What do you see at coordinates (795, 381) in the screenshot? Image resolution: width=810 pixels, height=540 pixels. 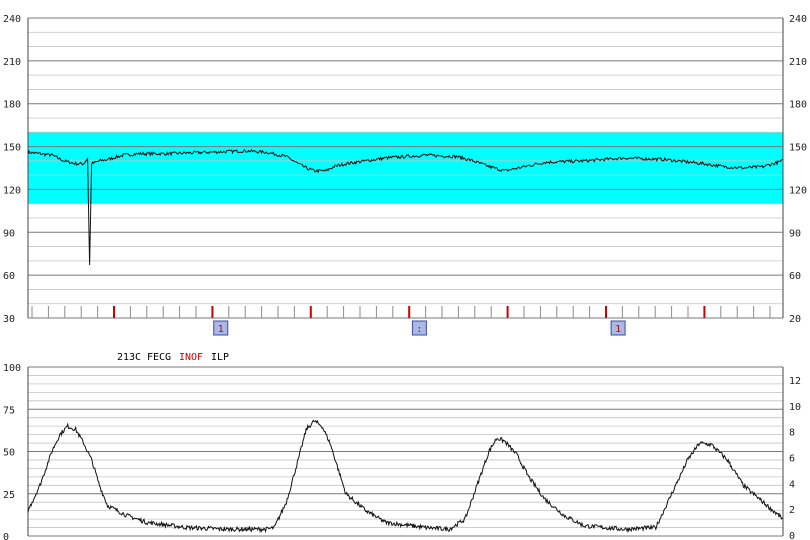 I see `toco-right-tick-label: 12` at bounding box center [795, 381].